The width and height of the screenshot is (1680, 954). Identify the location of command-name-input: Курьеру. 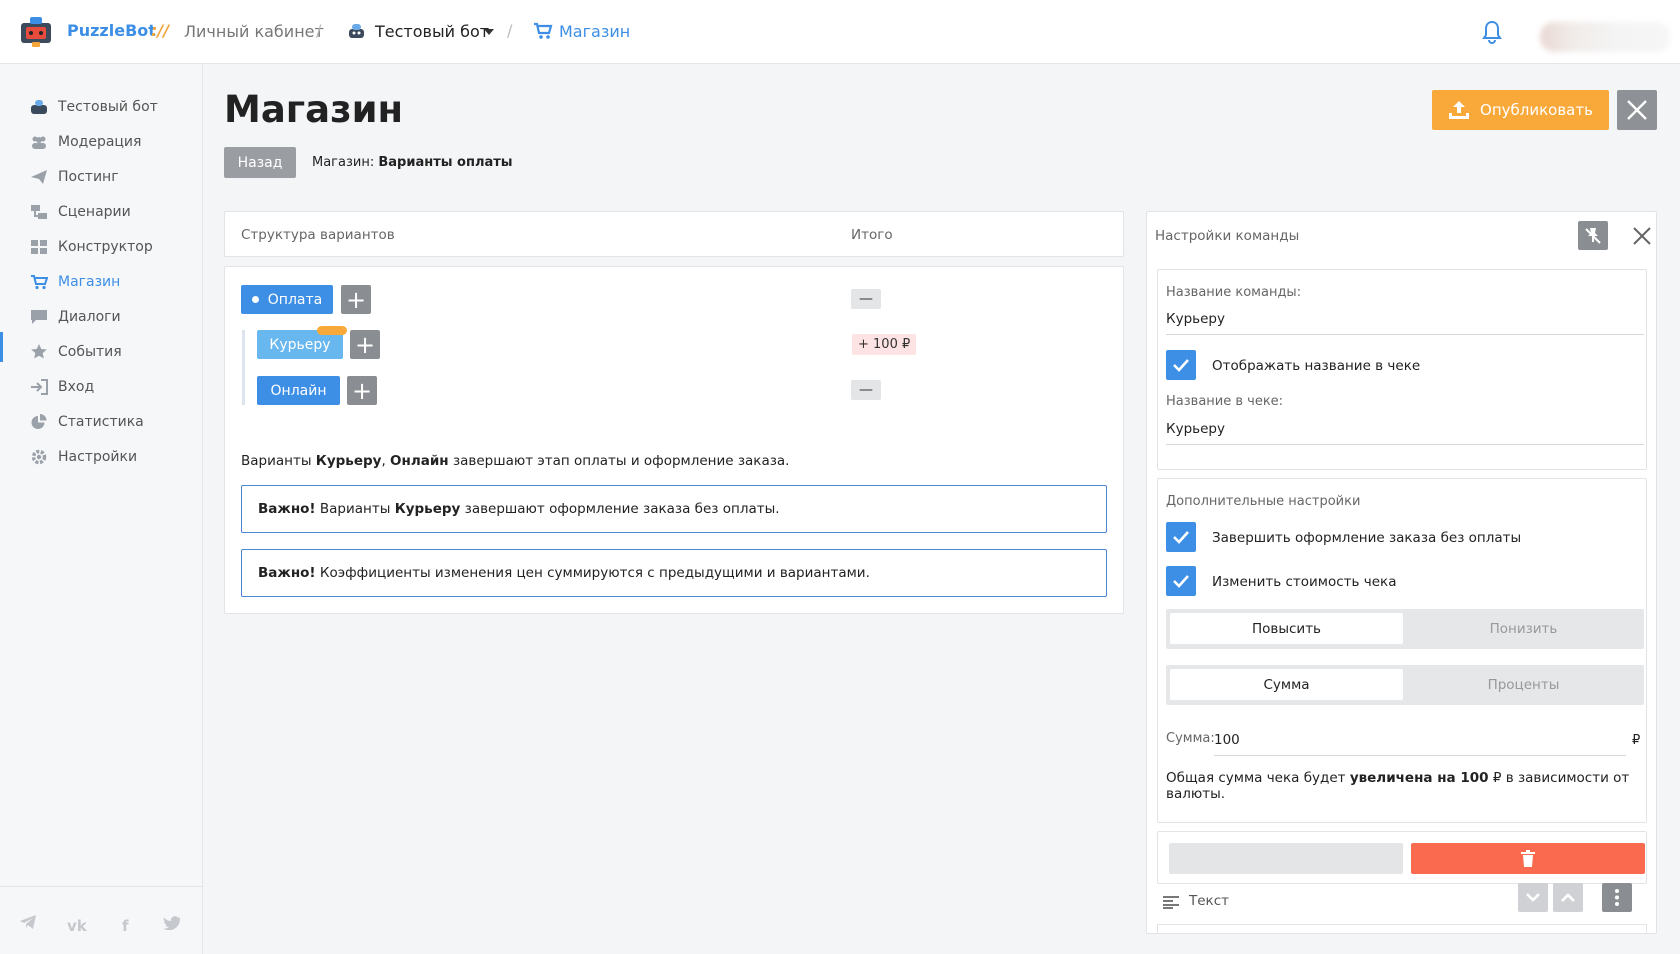
(1405, 323).